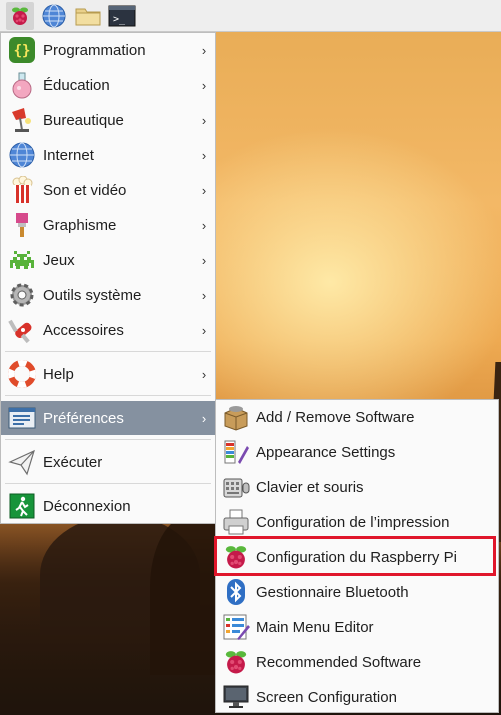  What do you see at coordinates (22, 418) in the screenshot?
I see `preferences-icon` at bounding box center [22, 418].